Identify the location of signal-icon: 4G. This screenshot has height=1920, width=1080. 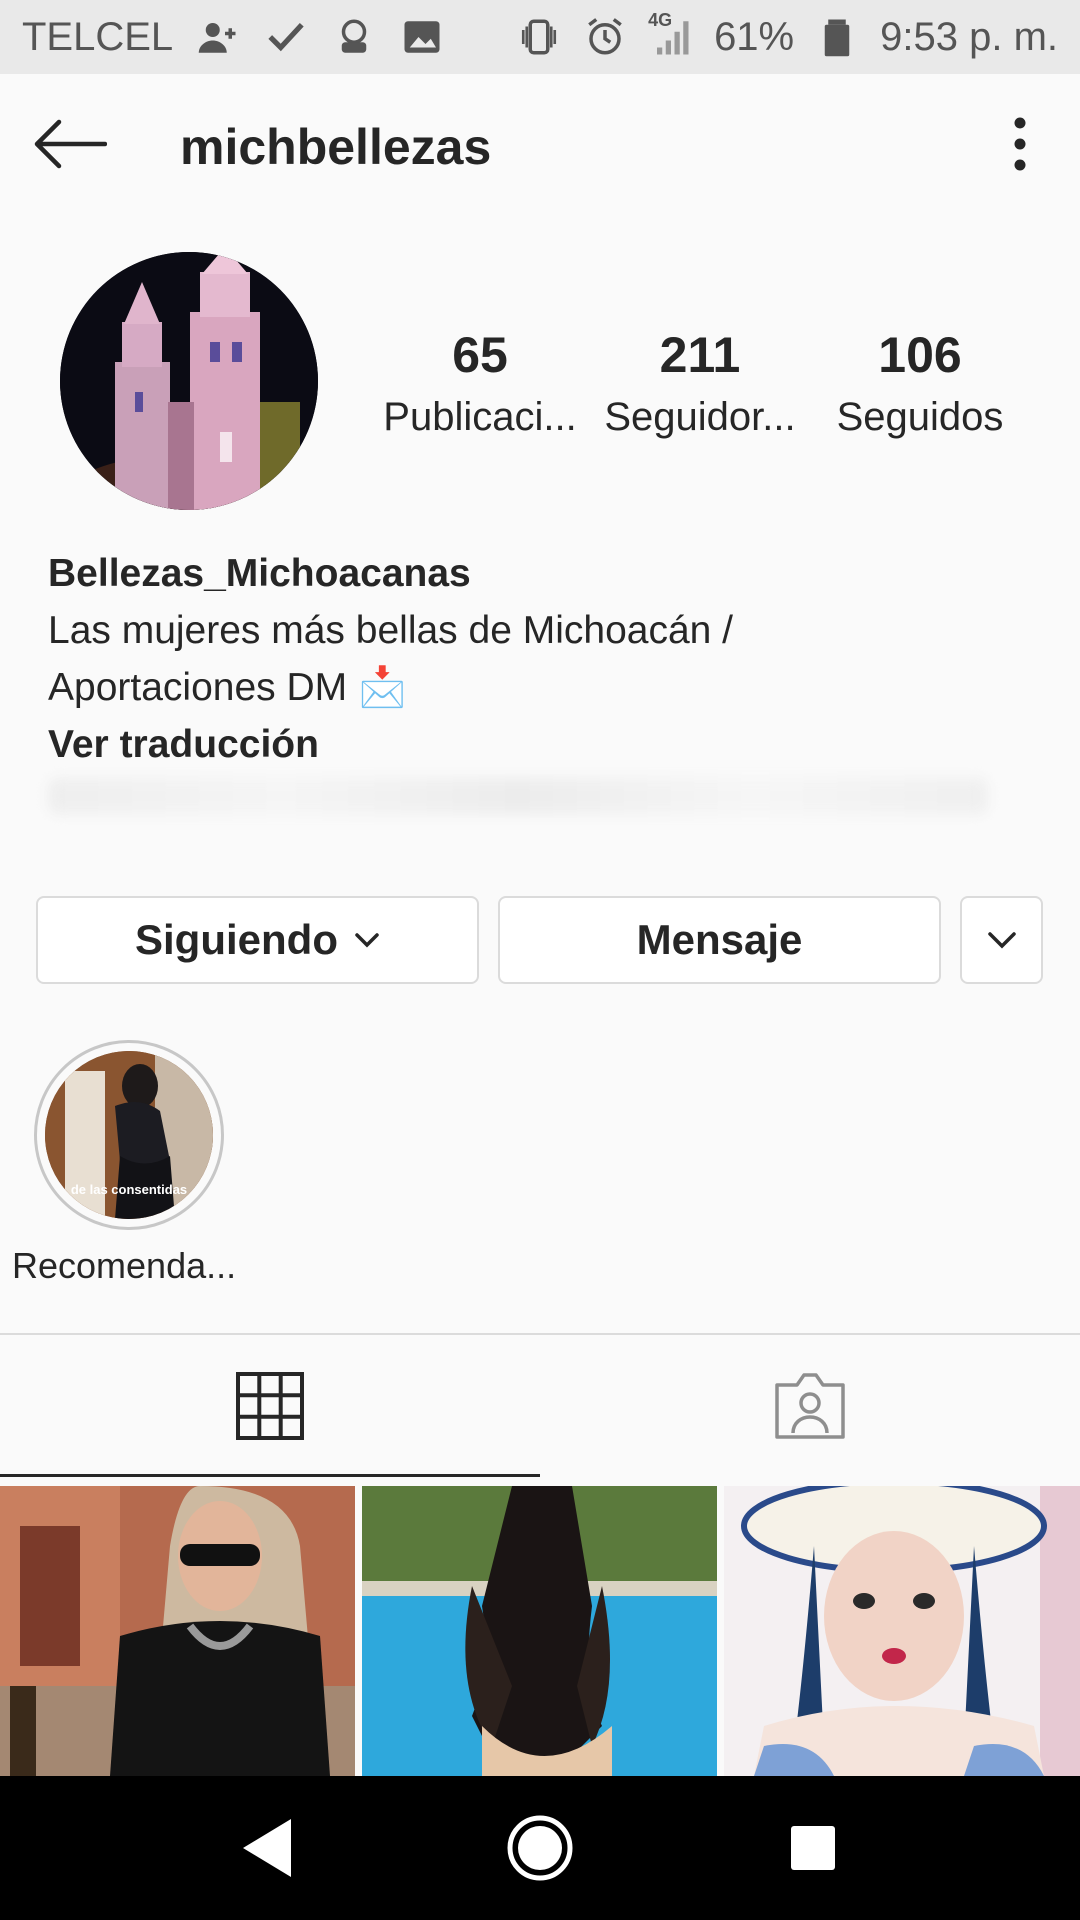
(671, 35).